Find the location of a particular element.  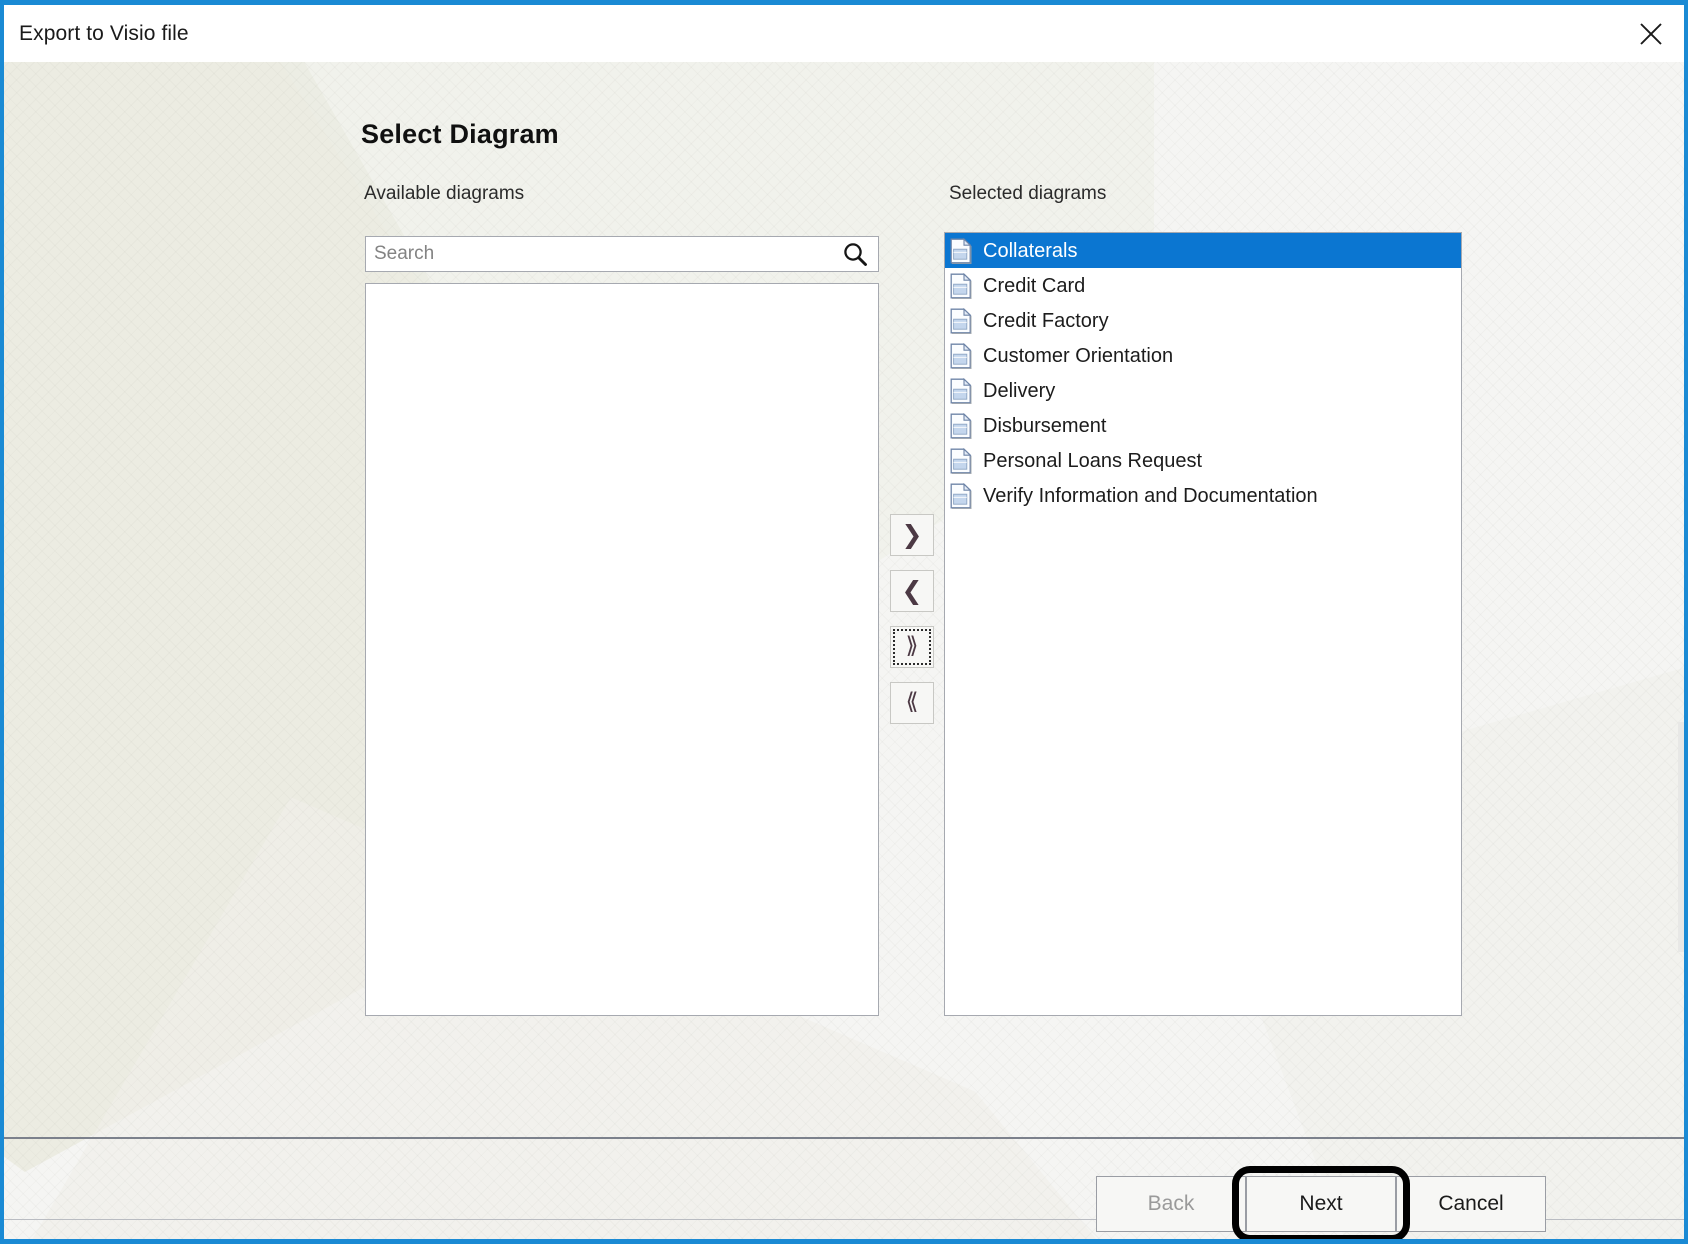

page-title: Select Diagram is located at coordinates (460, 134).